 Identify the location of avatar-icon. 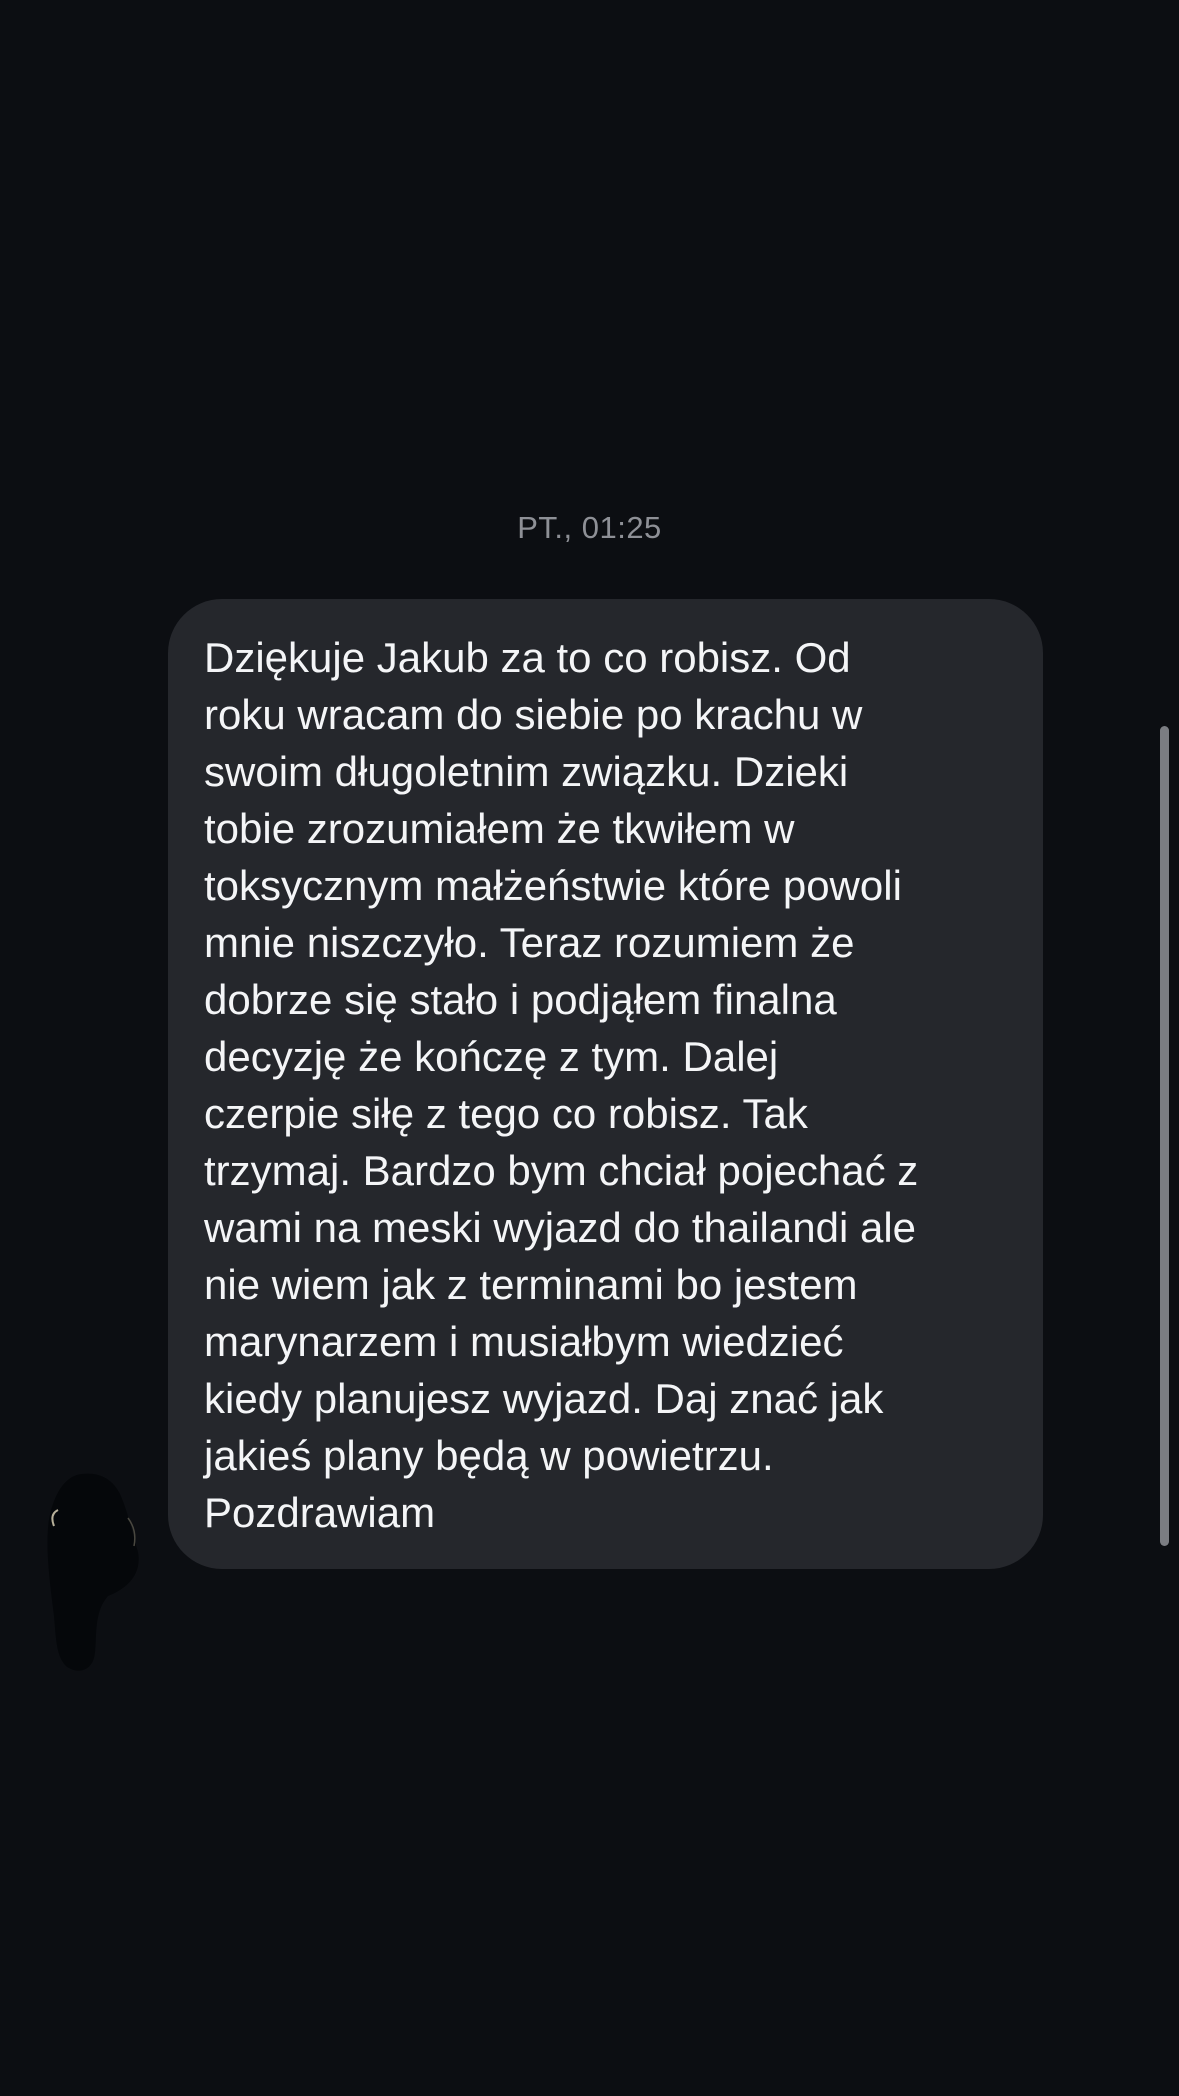
(93, 1572).